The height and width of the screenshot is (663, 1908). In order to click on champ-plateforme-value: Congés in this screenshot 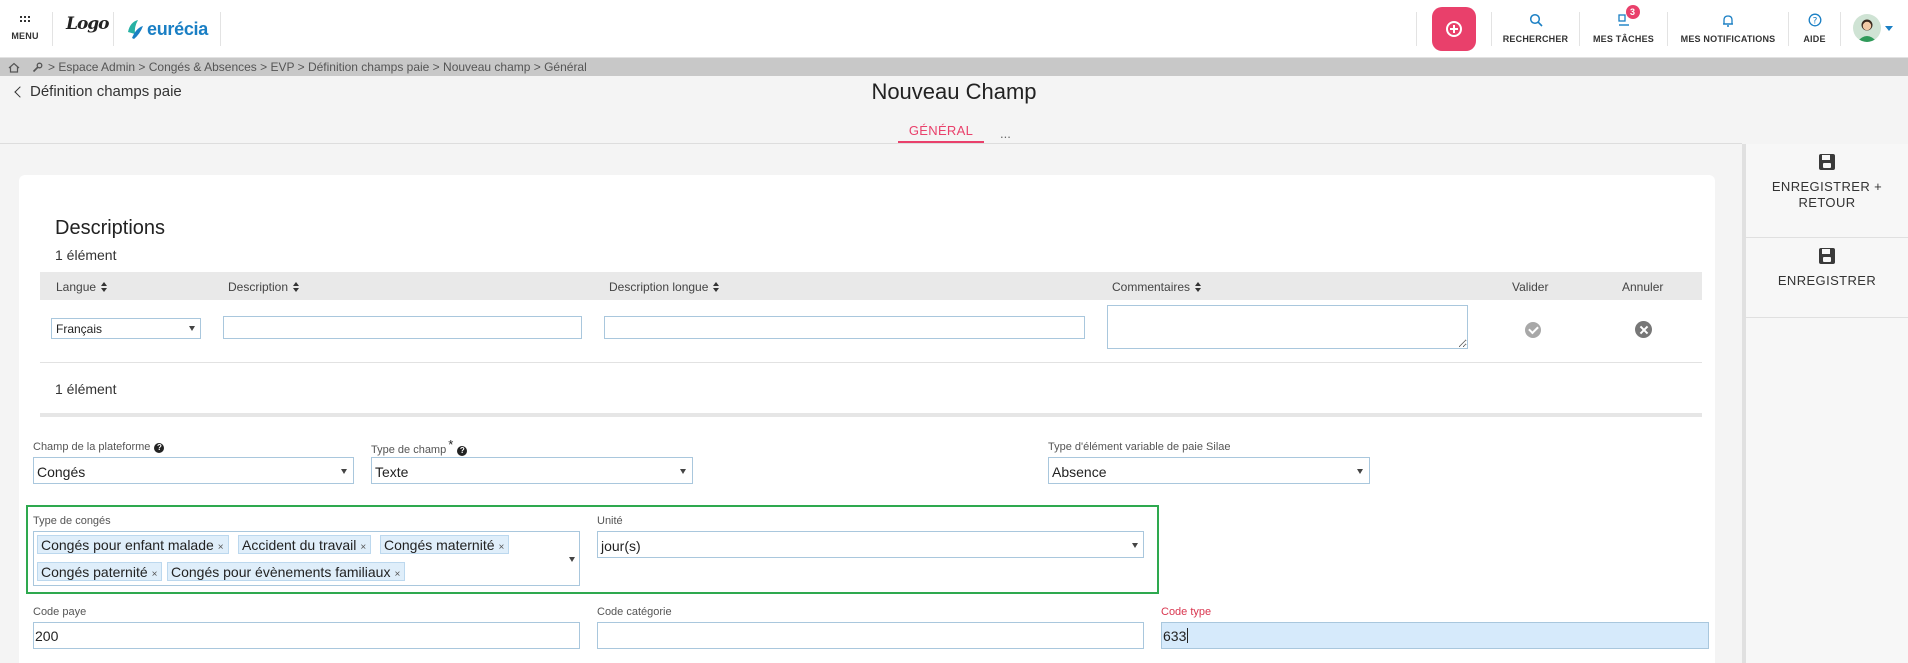, I will do `click(61, 472)`.